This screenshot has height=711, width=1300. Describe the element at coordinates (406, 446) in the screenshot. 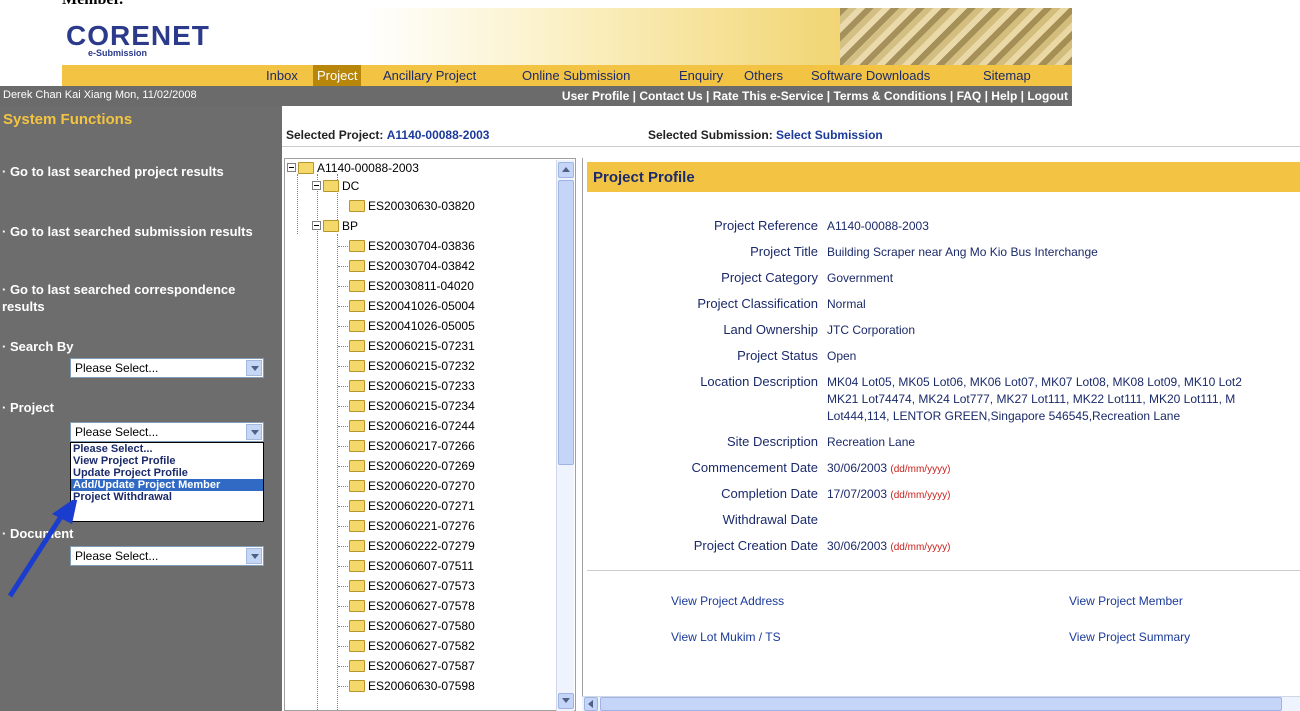

I see `tree-node-bp-item: ES20060217-07266` at that location.